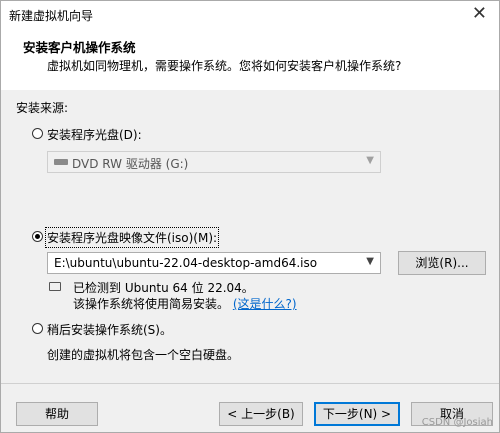  Describe the element at coordinates (185, 263) in the screenshot. I see `iso-path-value: E:\ubuntu\ubuntu-22.04-desktop-amd64.iso` at that location.